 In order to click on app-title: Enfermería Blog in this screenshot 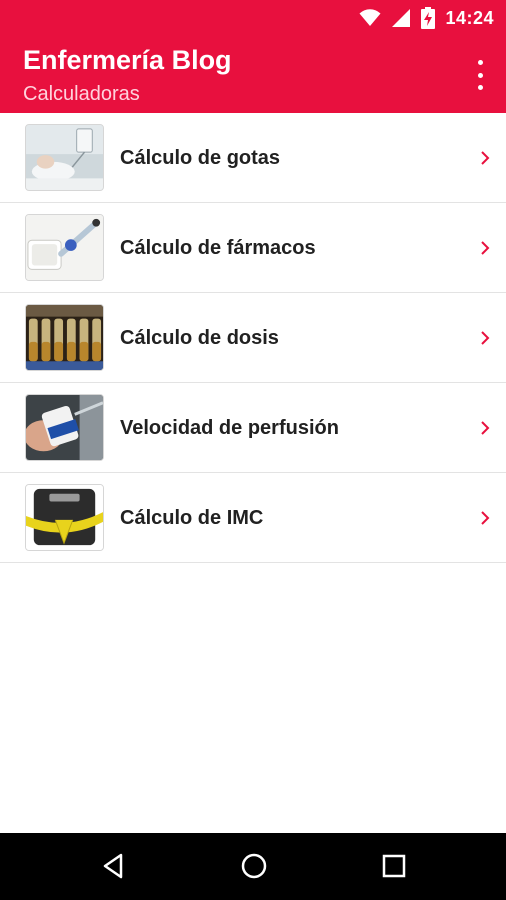, I will do `click(127, 60)`.